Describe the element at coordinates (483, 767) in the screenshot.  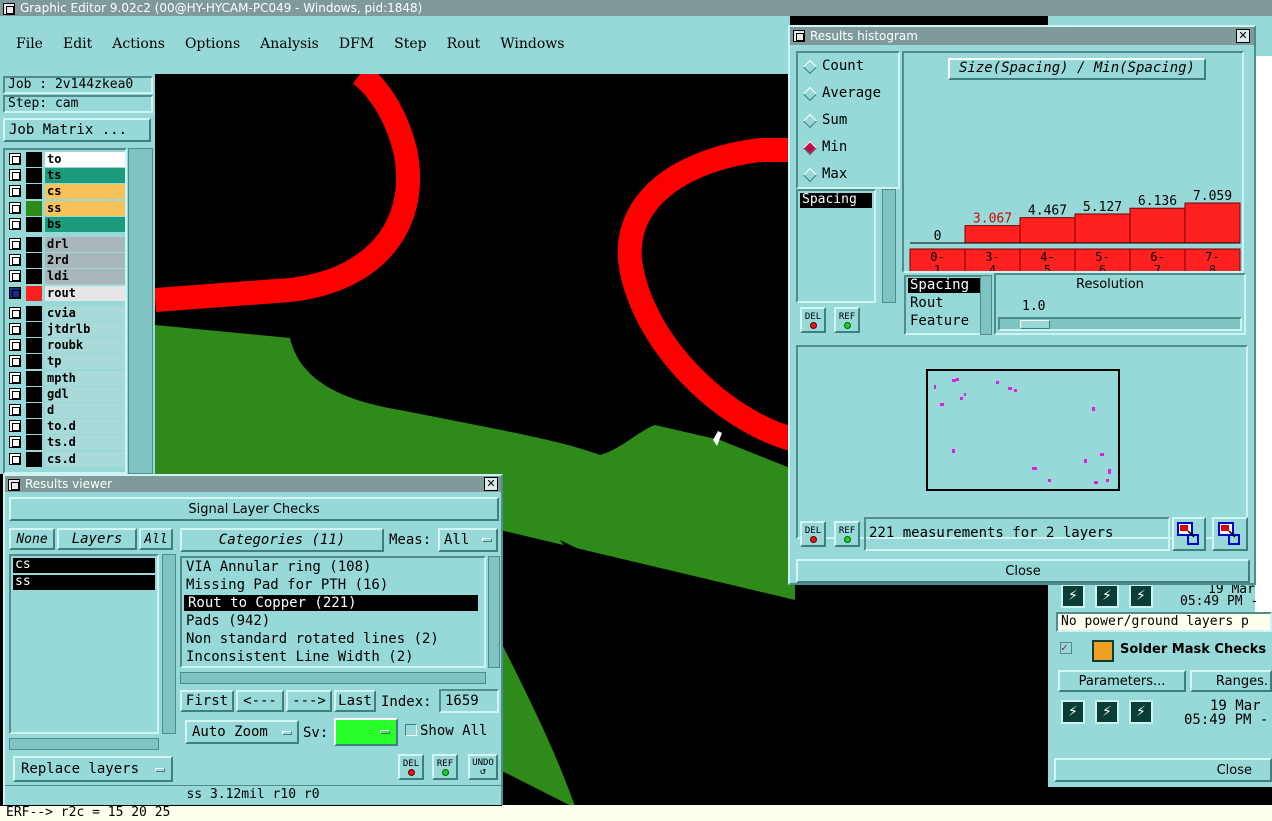
I see `undo-button: UNDO ↺` at that location.